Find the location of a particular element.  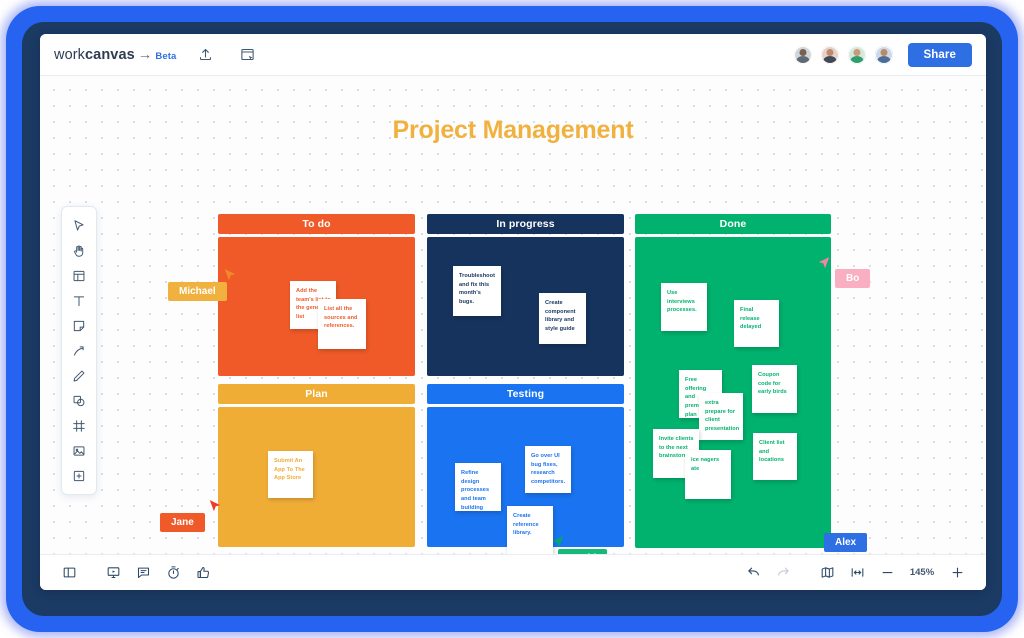

arrow-icon is located at coordinates (78, 350).